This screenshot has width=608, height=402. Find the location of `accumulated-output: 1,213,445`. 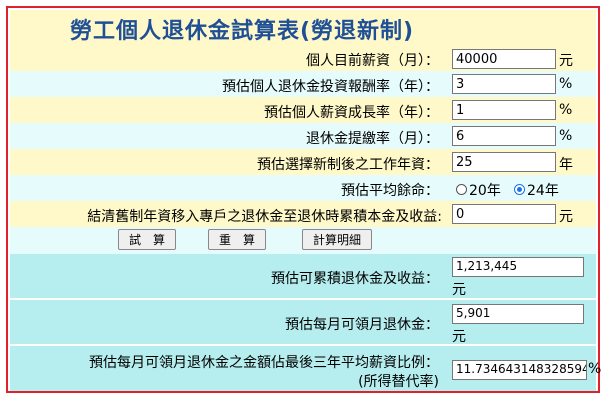

accumulated-output: 1,213,445 is located at coordinates (518, 267).